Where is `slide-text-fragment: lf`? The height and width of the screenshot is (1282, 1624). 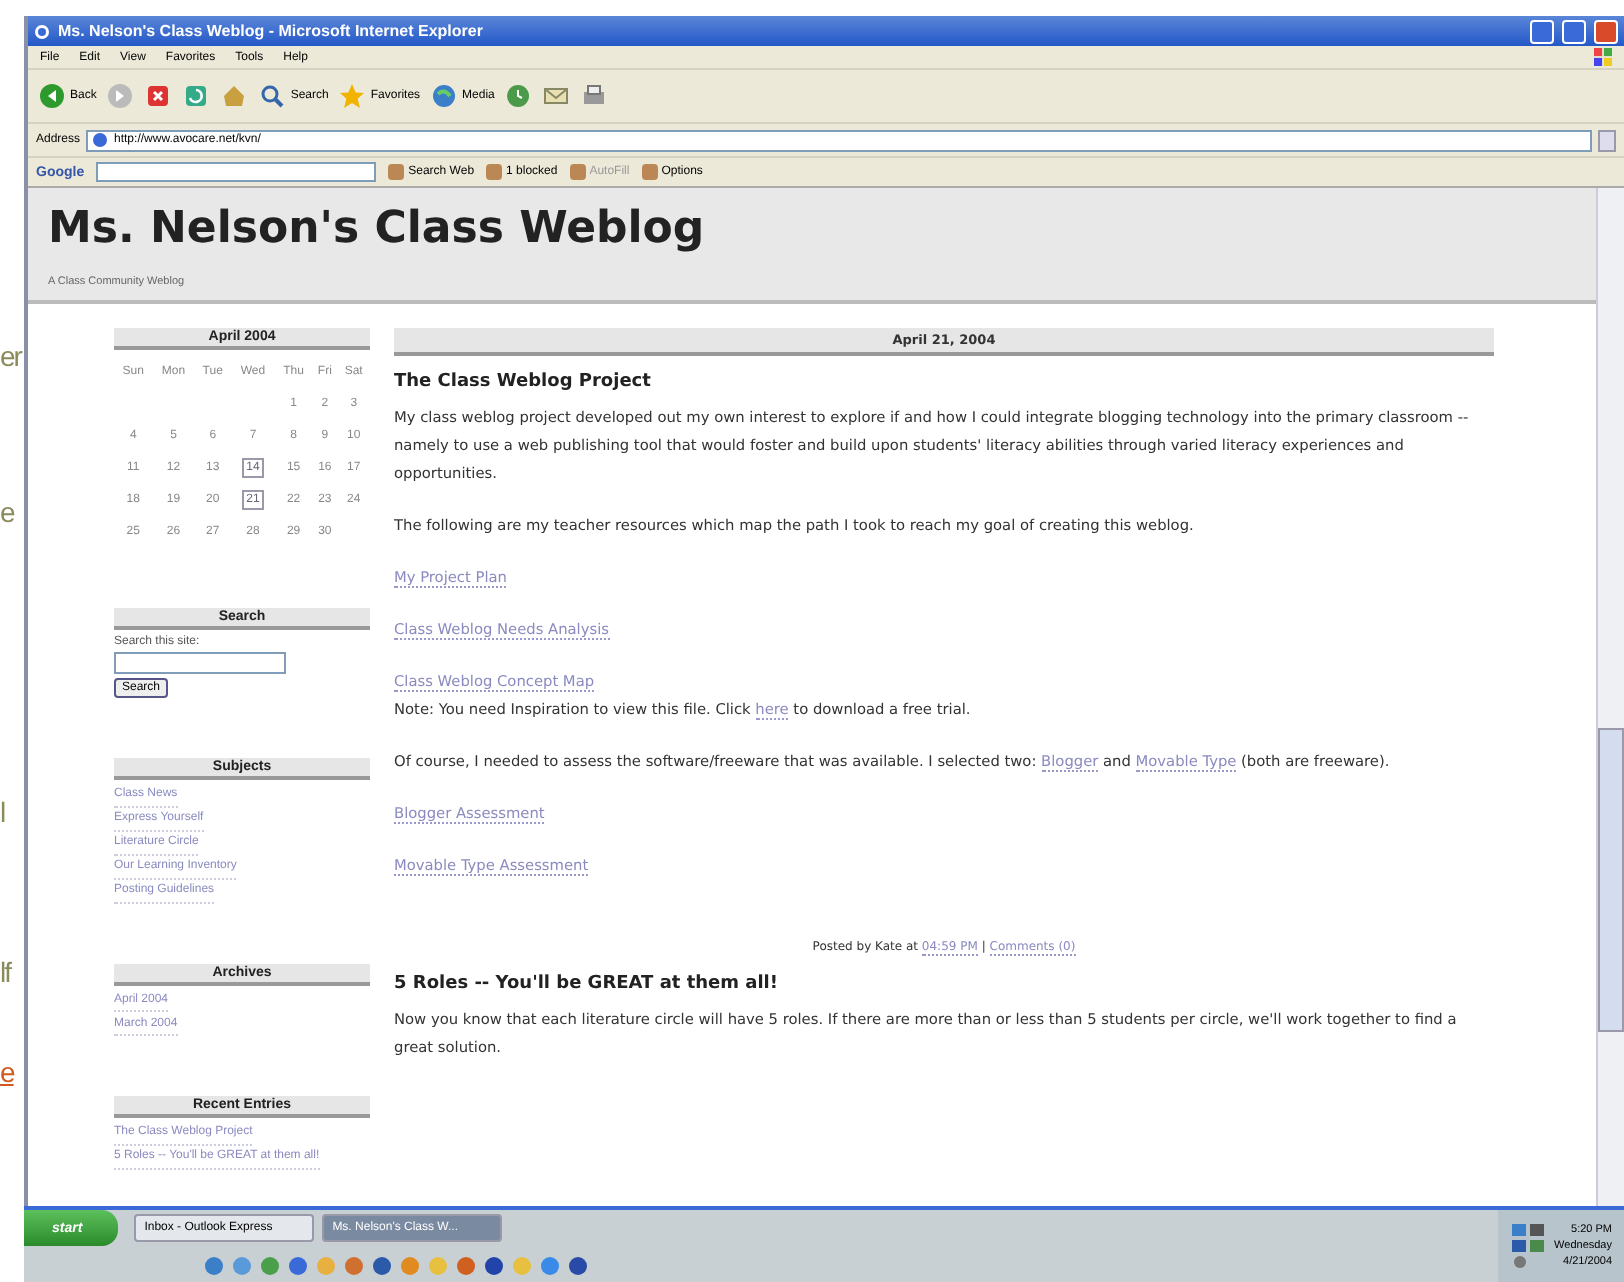
slide-text-fragment: lf is located at coordinates (5, 973).